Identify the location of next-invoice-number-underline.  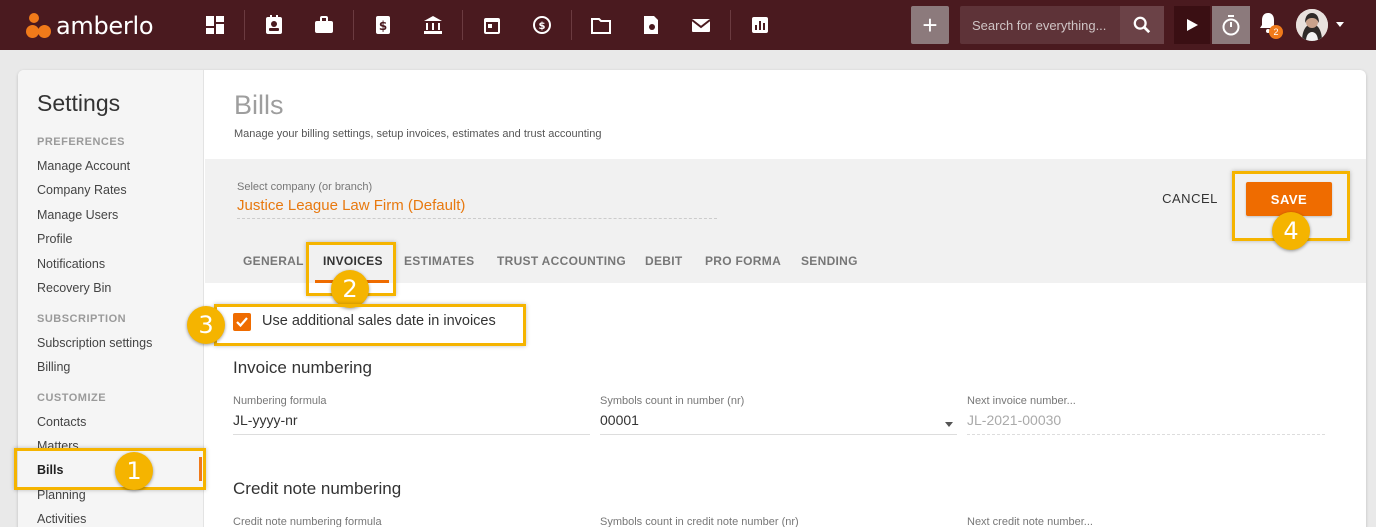
(1146, 434).